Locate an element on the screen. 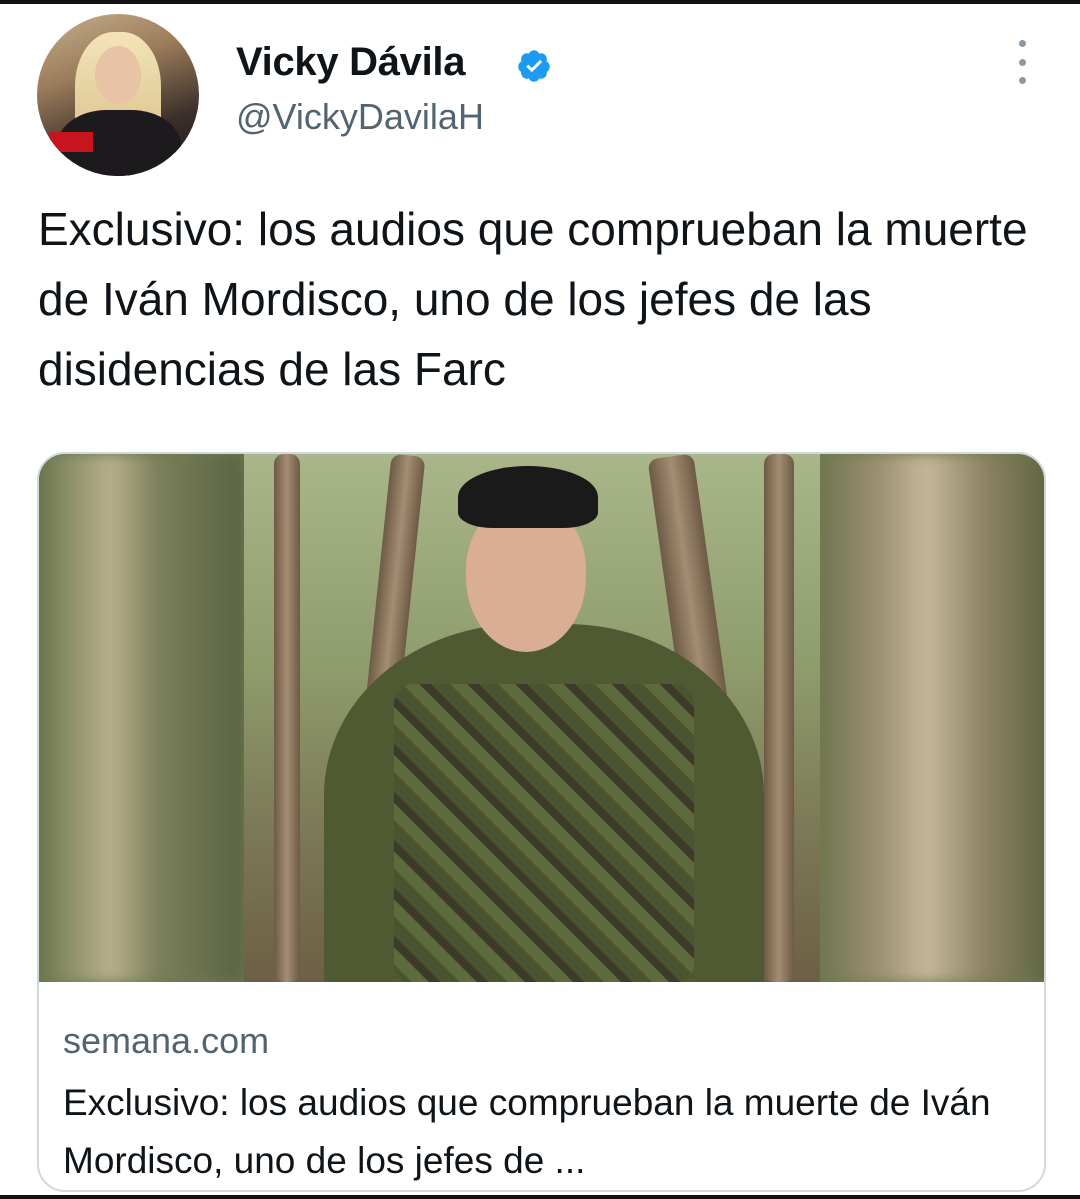 The image size is (1080, 1199). more-options-icon is located at coordinates (1022, 62).